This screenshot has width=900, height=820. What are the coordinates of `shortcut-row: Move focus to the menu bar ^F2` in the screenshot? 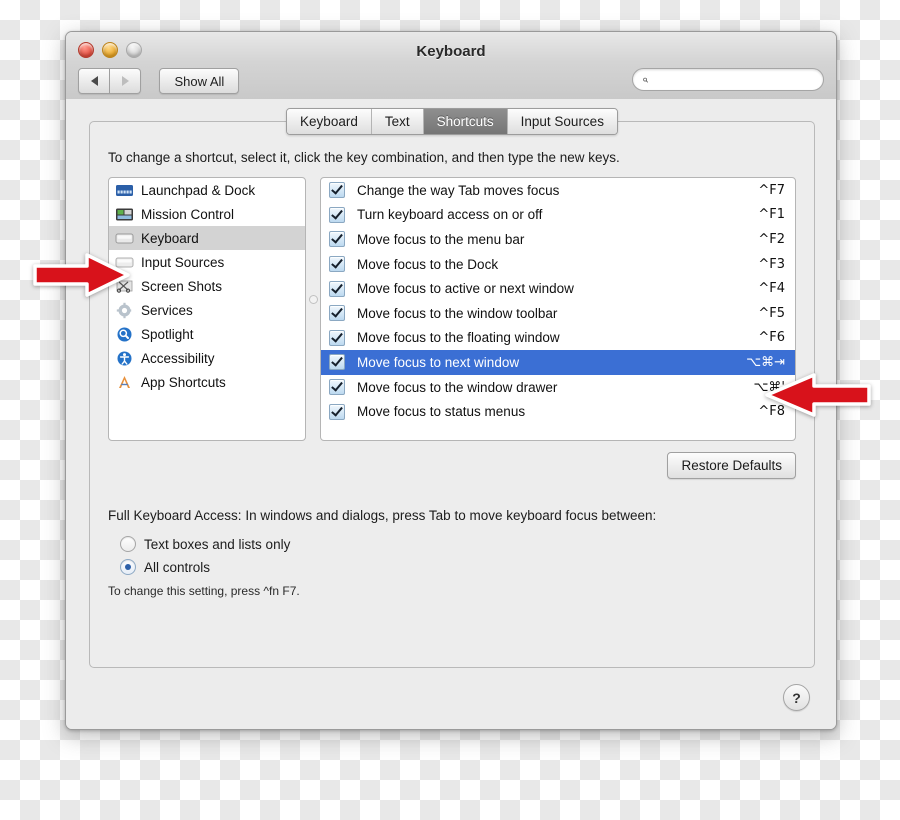 It's located at (558, 239).